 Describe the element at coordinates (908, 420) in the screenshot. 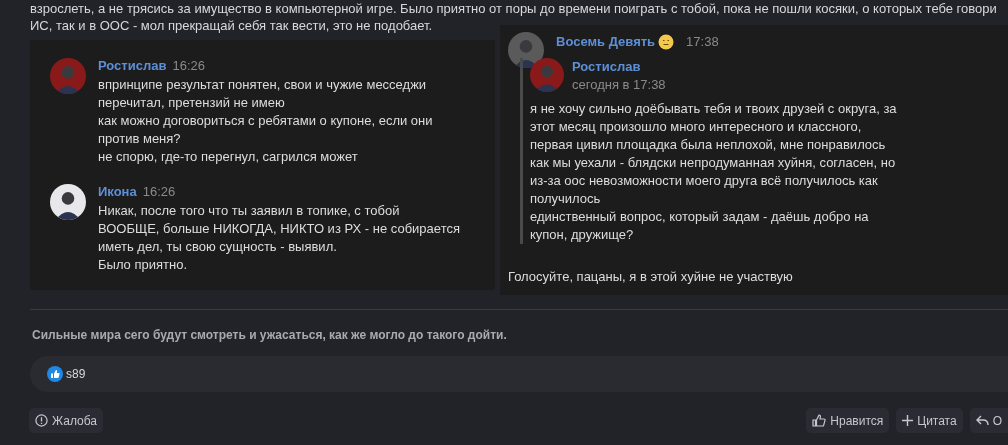

I see `plus-icon` at that location.